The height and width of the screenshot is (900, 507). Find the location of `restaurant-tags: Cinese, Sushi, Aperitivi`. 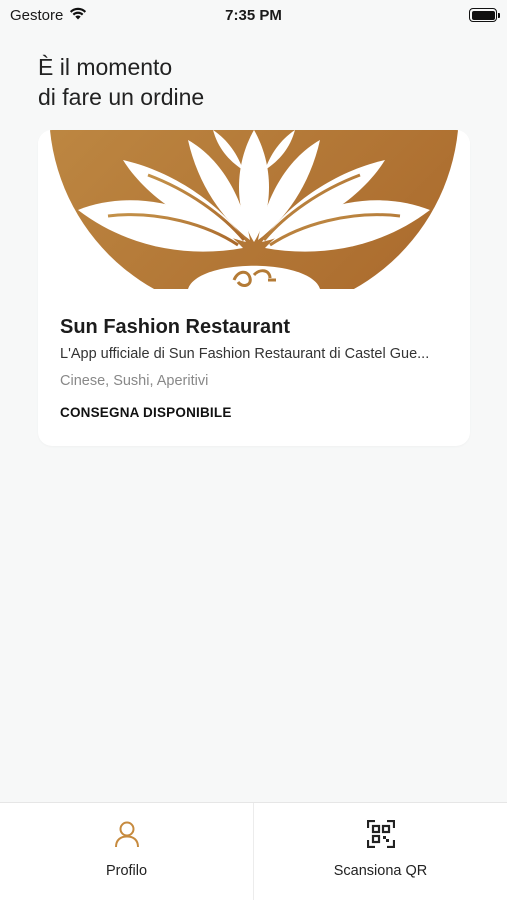

restaurant-tags: Cinese, Sushi, Aperitivi is located at coordinates (134, 381).